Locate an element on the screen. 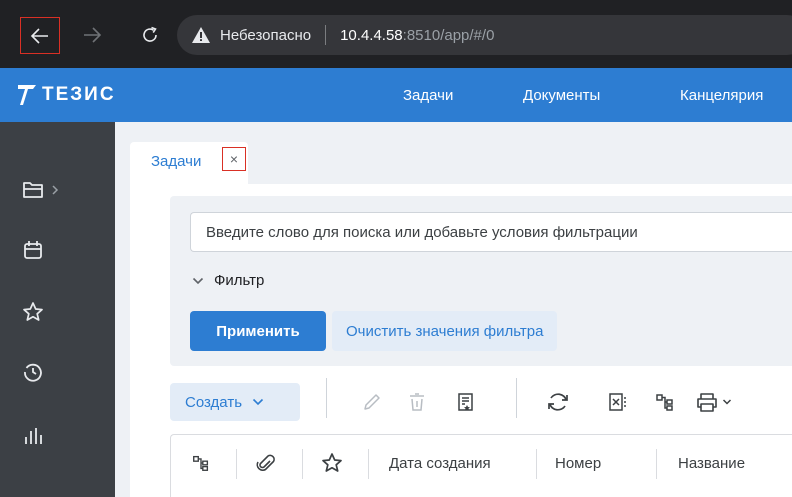 The width and height of the screenshot is (792, 497). refresh-button is located at coordinates (558, 402).